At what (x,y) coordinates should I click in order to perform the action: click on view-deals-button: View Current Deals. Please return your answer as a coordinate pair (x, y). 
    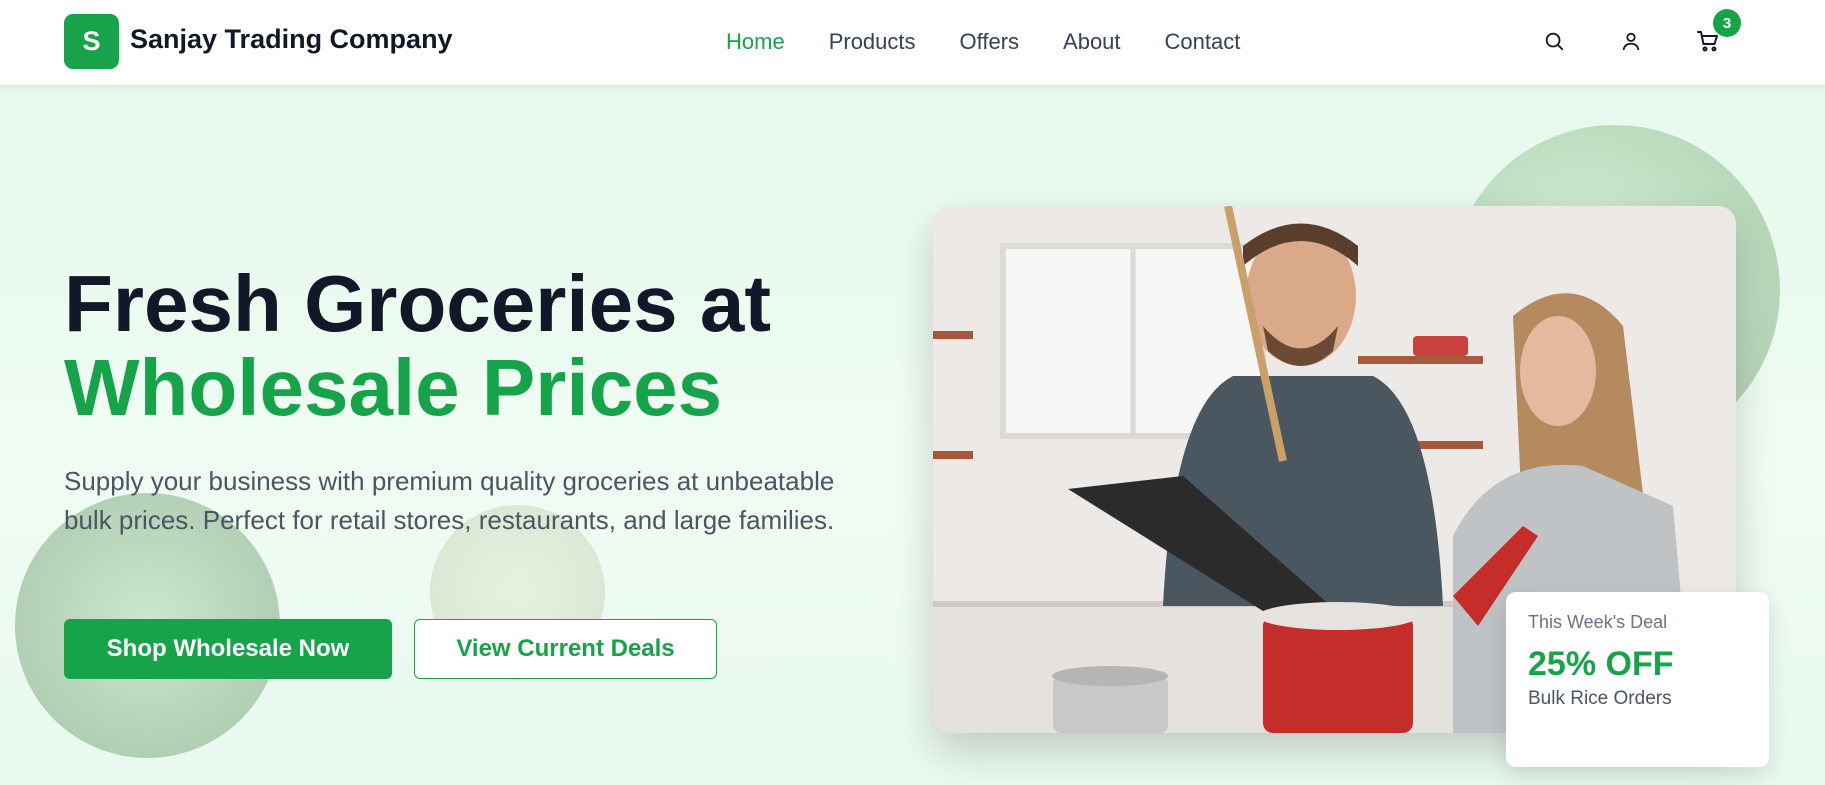
    Looking at the image, I should click on (565, 649).